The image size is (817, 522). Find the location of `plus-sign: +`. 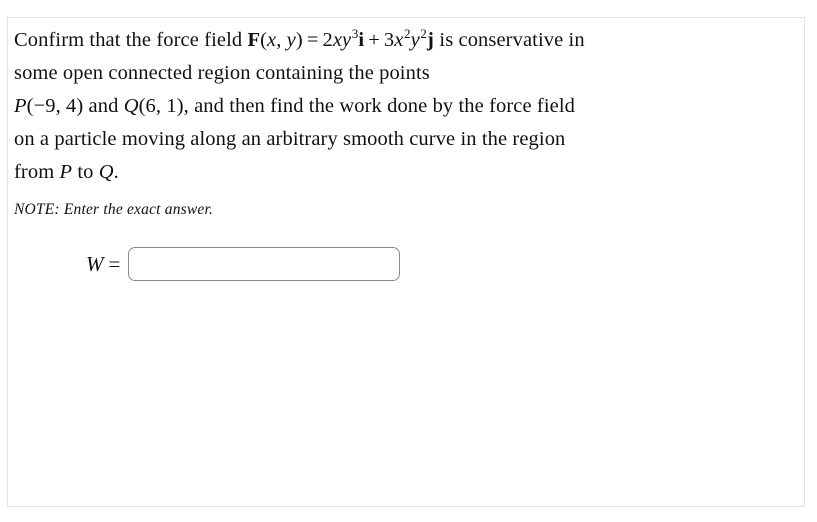

plus-sign: + is located at coordinates (374, 40).